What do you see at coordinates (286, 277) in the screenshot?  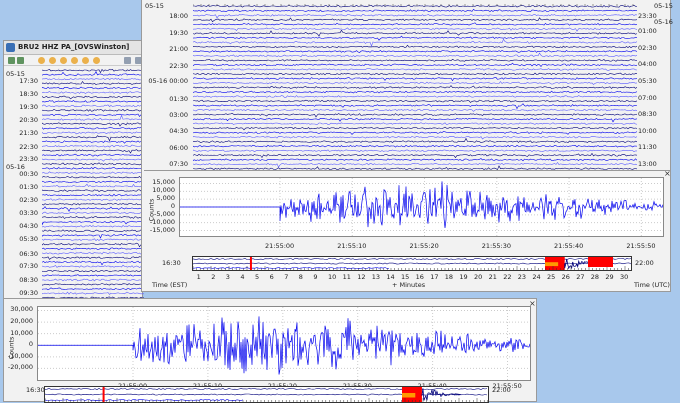 I see `minute-label: 7` at bounding box center [286, 277].